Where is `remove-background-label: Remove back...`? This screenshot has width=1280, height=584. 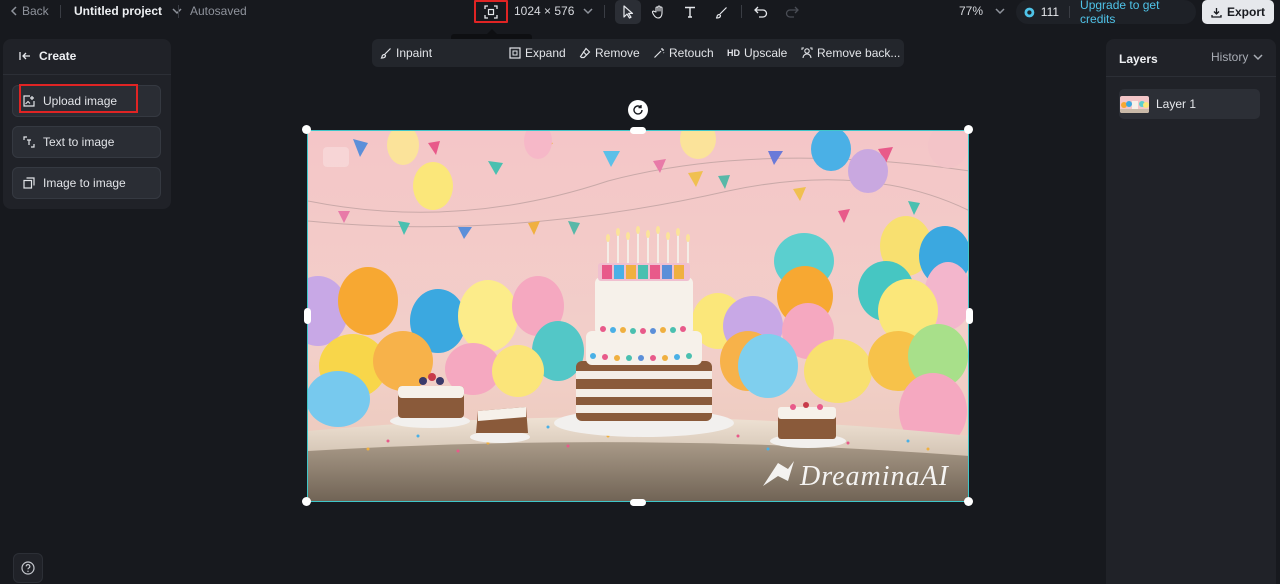
remove-background-label: Remove back... is located at coordinates (859, 53).